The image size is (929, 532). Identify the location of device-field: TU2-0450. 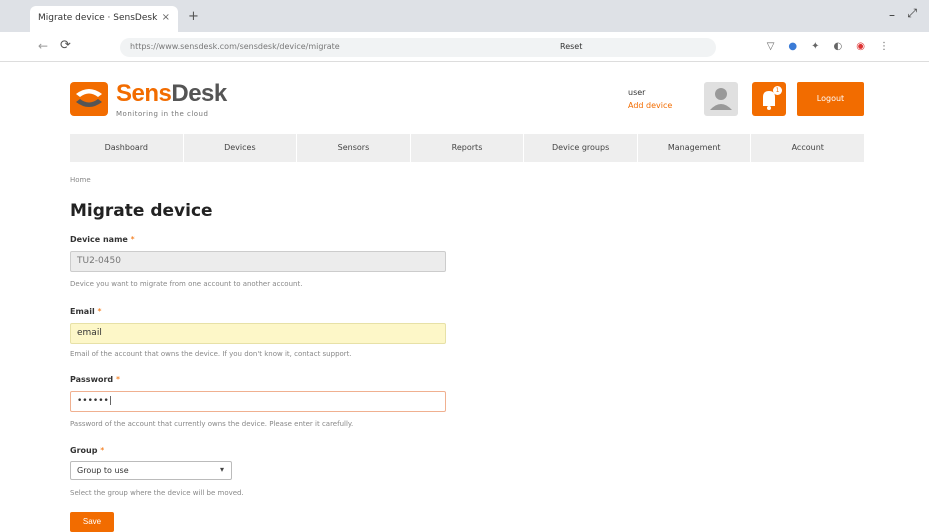
(258, 261).